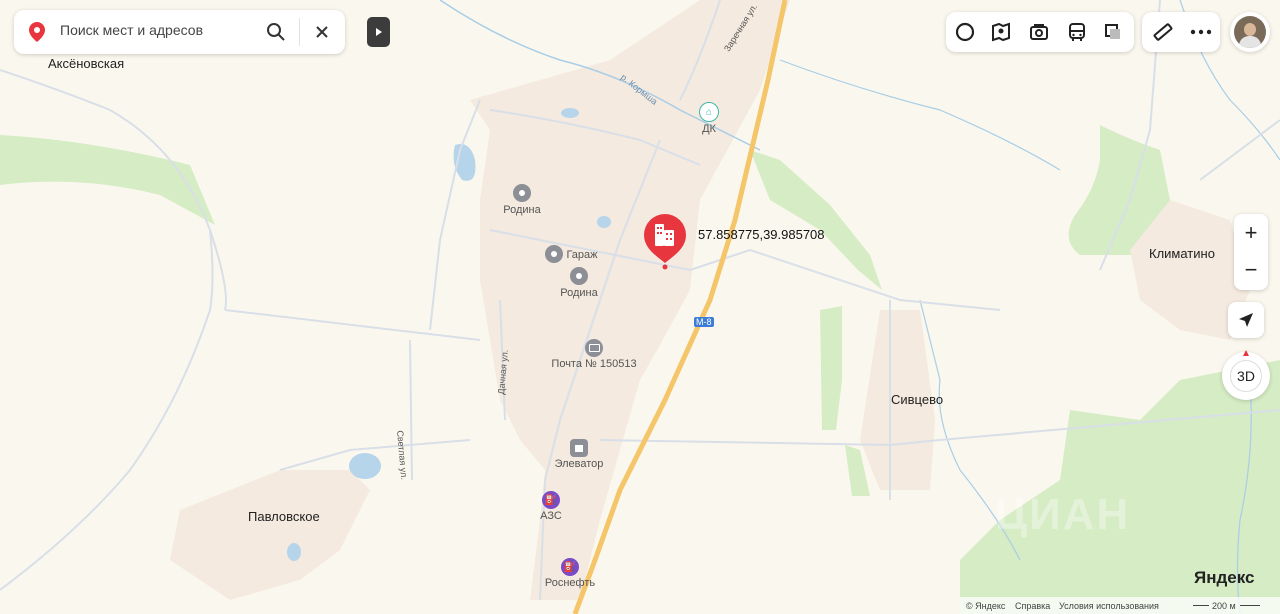 Image resolution: width=1280 pixels, height=614 pixels. Describe the element at coordinates (594, 348) in the screenshot. I see `post-icon` at that location.